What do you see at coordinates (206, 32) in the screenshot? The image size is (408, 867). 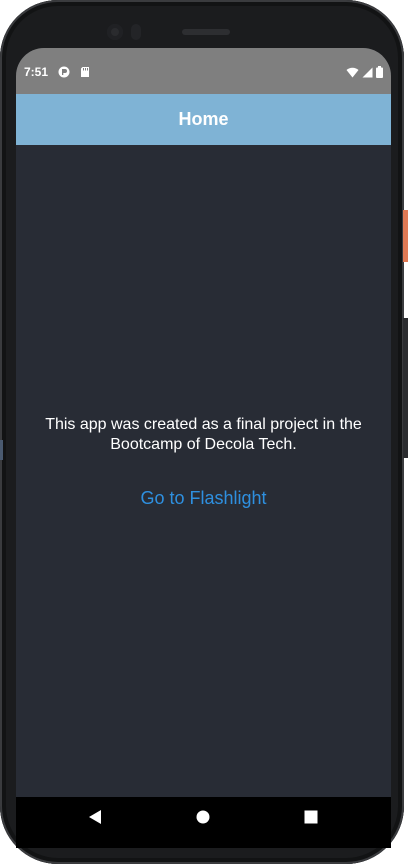 I see `earpiece-speaker` at bounding box center [206, 32].